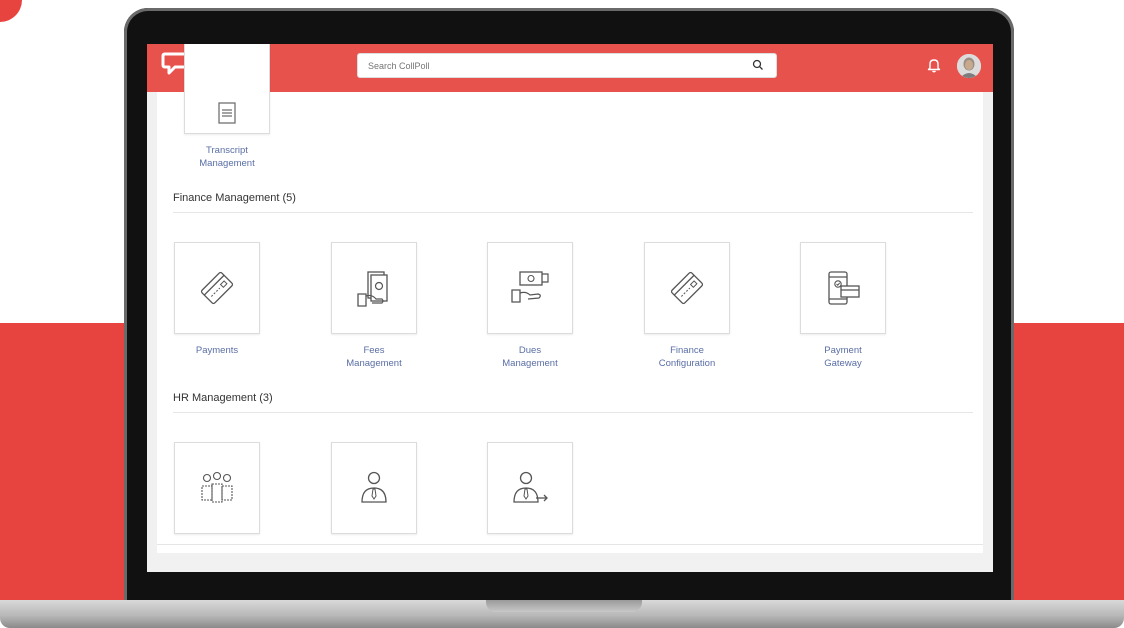 This screenshot has width=1124, height=628. Describe the element at coordinates (223, 398) in the screenshot. I see `section-title-hr: HR Management (3)` at that location.